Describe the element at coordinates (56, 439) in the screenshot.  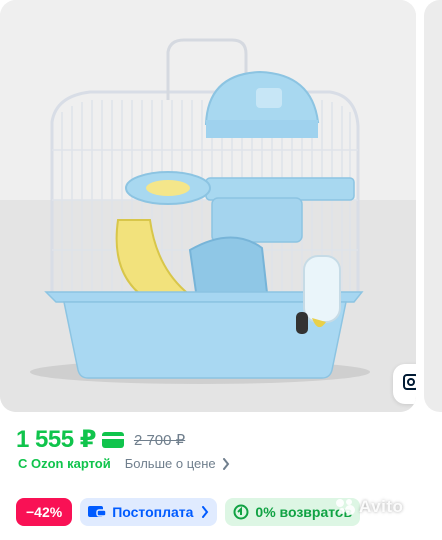
I see `current-price: 1 555 ₽` at that location.